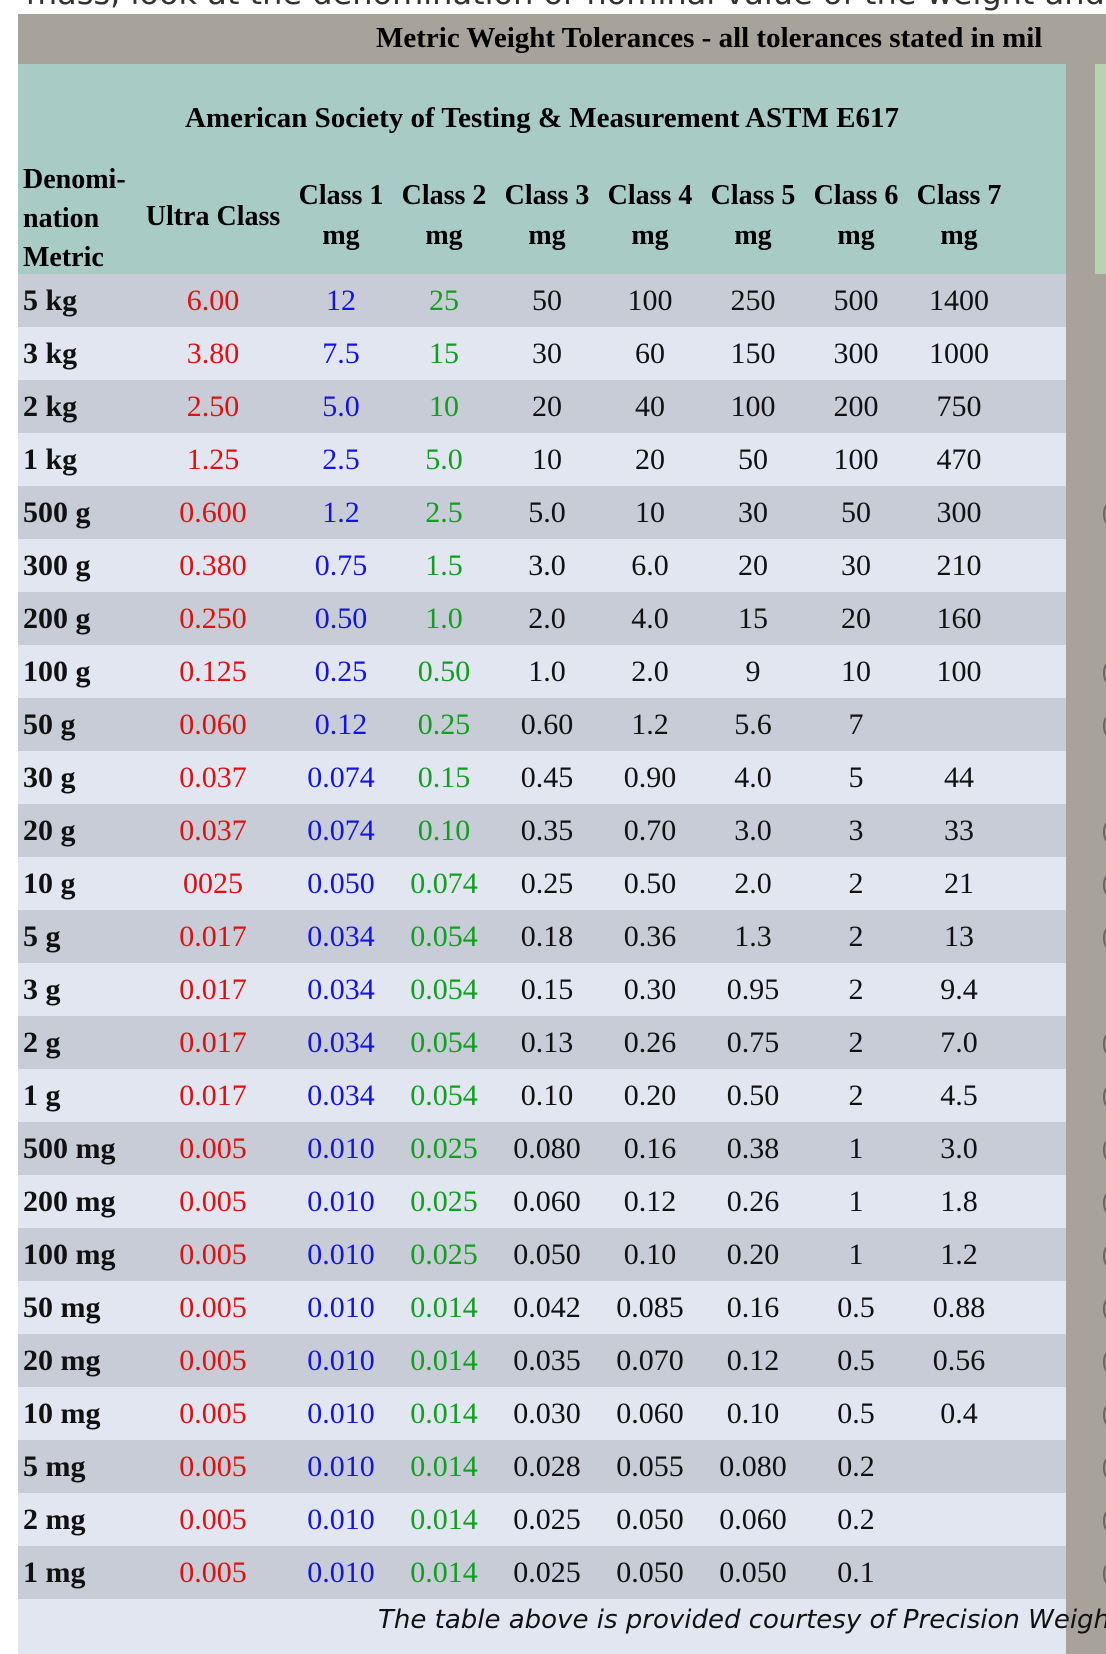  I want to click on class-4-cell: 0.16, so click(650, 1148).